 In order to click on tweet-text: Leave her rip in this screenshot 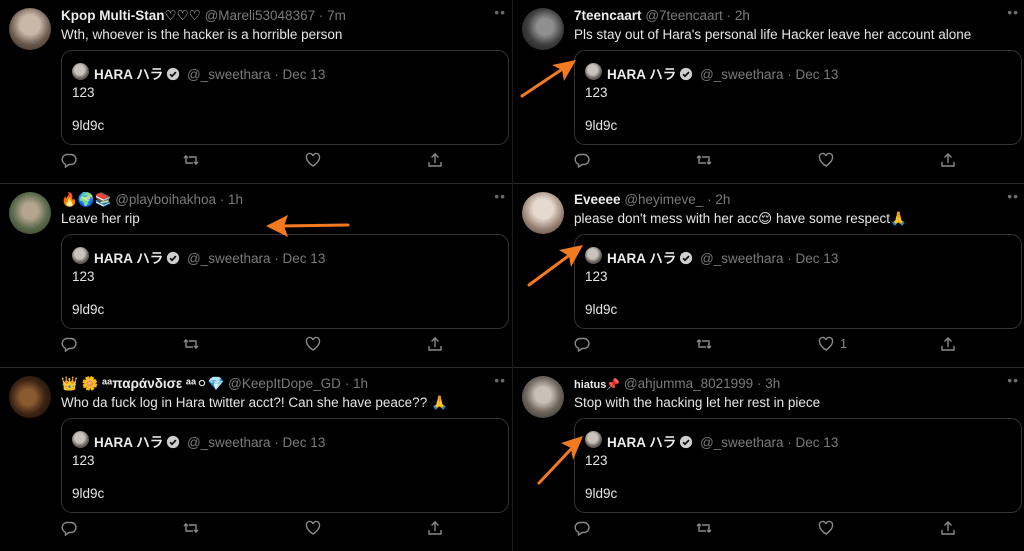, I will do `click(100, 218)`.